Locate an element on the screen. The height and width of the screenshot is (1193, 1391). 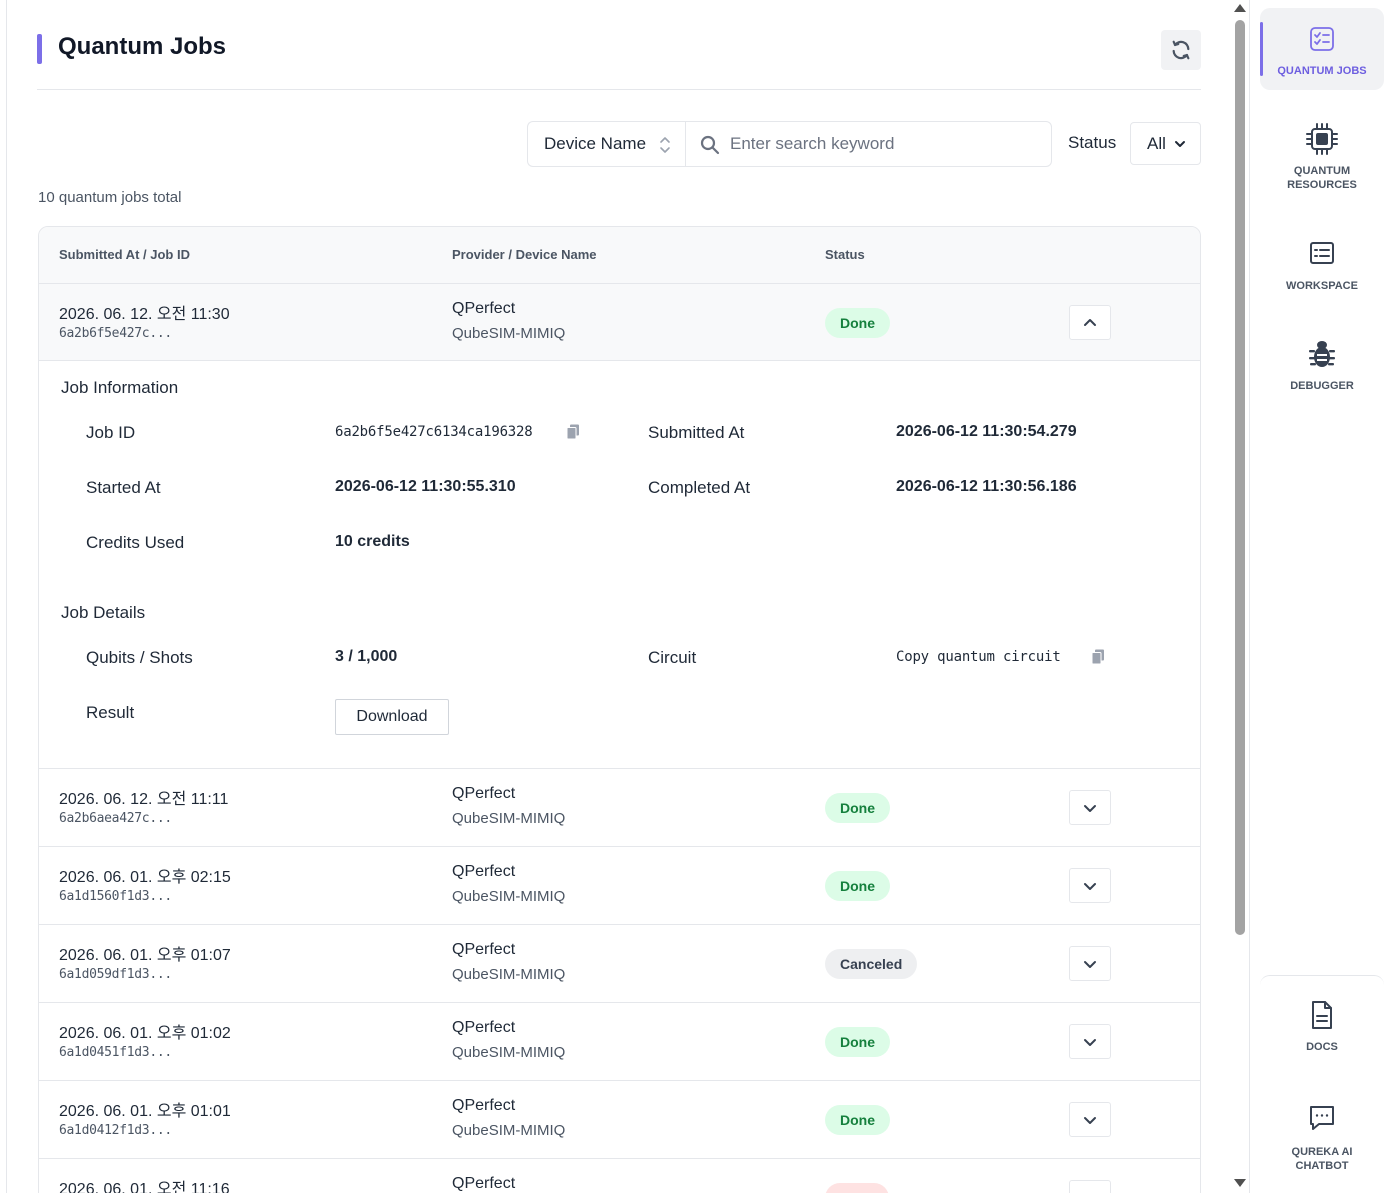
status-badge: Canceled is located at coordinates (871, 964).